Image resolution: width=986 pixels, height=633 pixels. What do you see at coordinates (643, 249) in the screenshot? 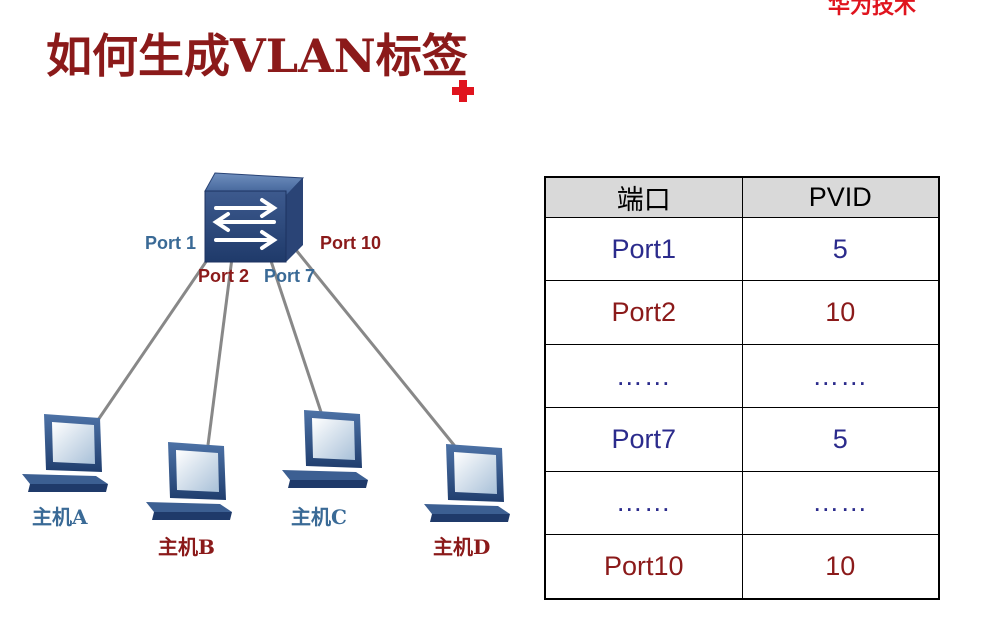
I see `cell-port: Port1` at bounding box center [643, 249].